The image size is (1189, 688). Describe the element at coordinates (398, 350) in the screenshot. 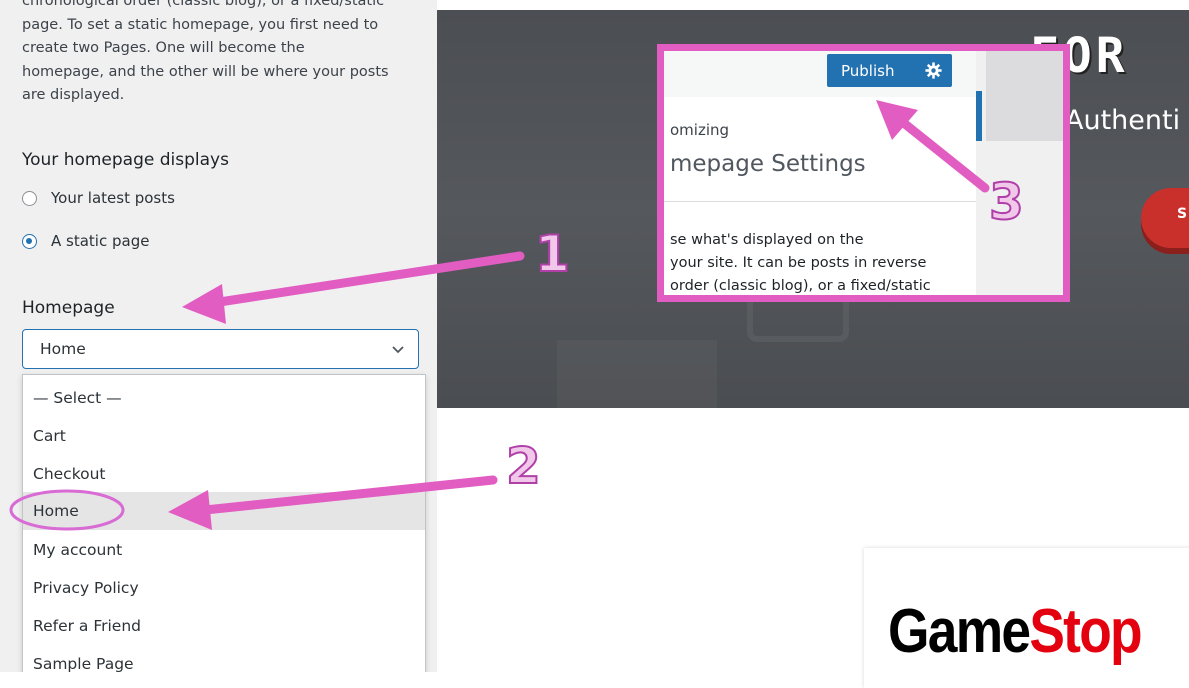

I see `chevron-down-icon` at that location.